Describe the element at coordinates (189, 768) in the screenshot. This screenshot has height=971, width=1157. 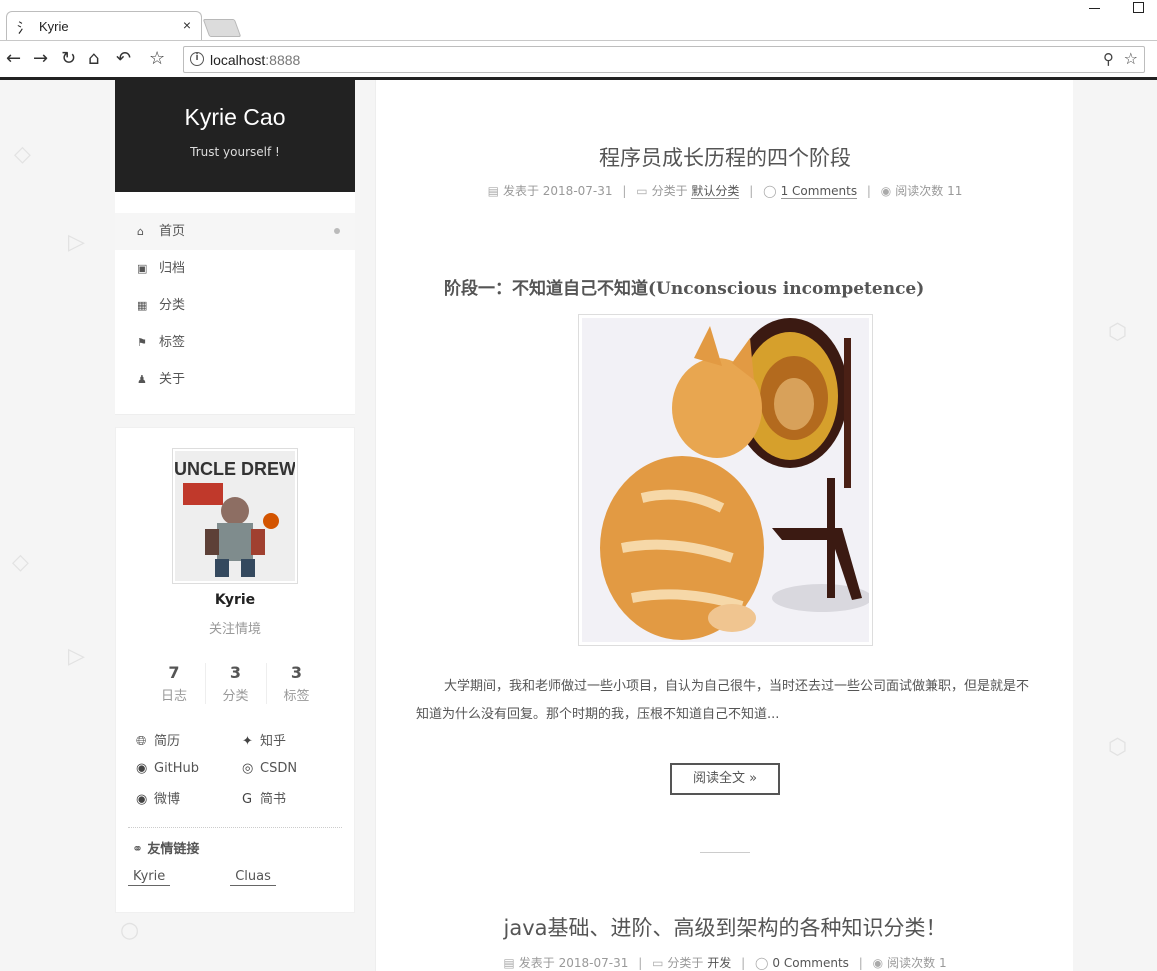
I see `link-github: ◉ GitHub` at that location.